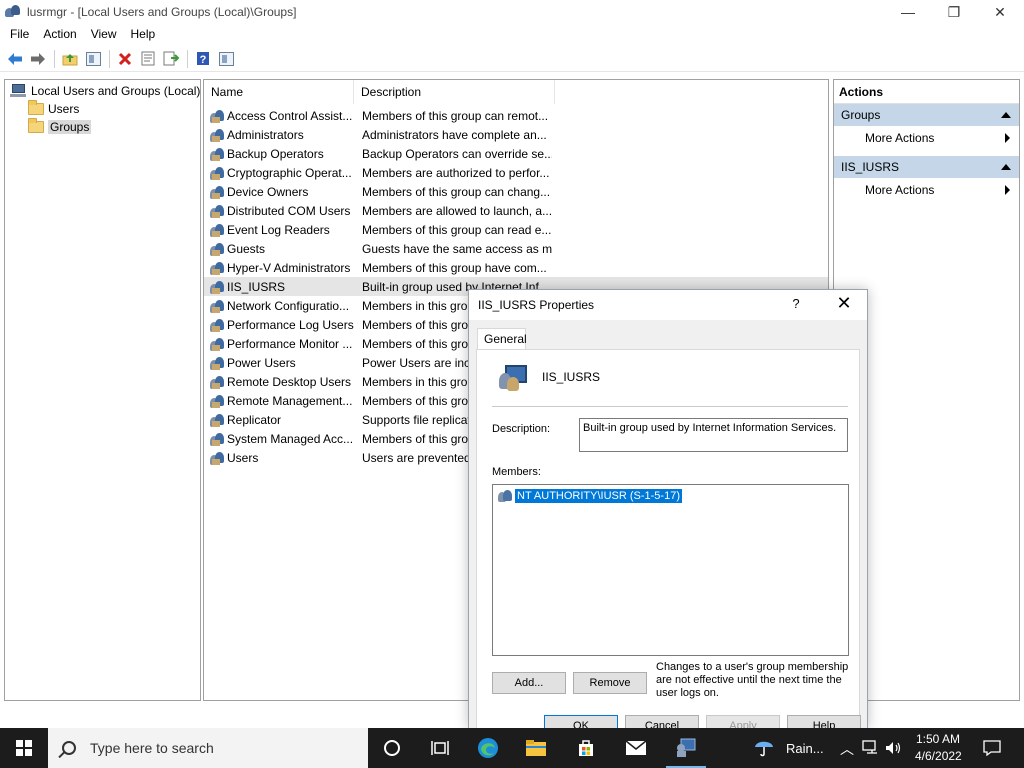  Describe the element at coordinates (289, 381) in the screenshot. I see `group-name-text: Remote Desktop Users` at that location.